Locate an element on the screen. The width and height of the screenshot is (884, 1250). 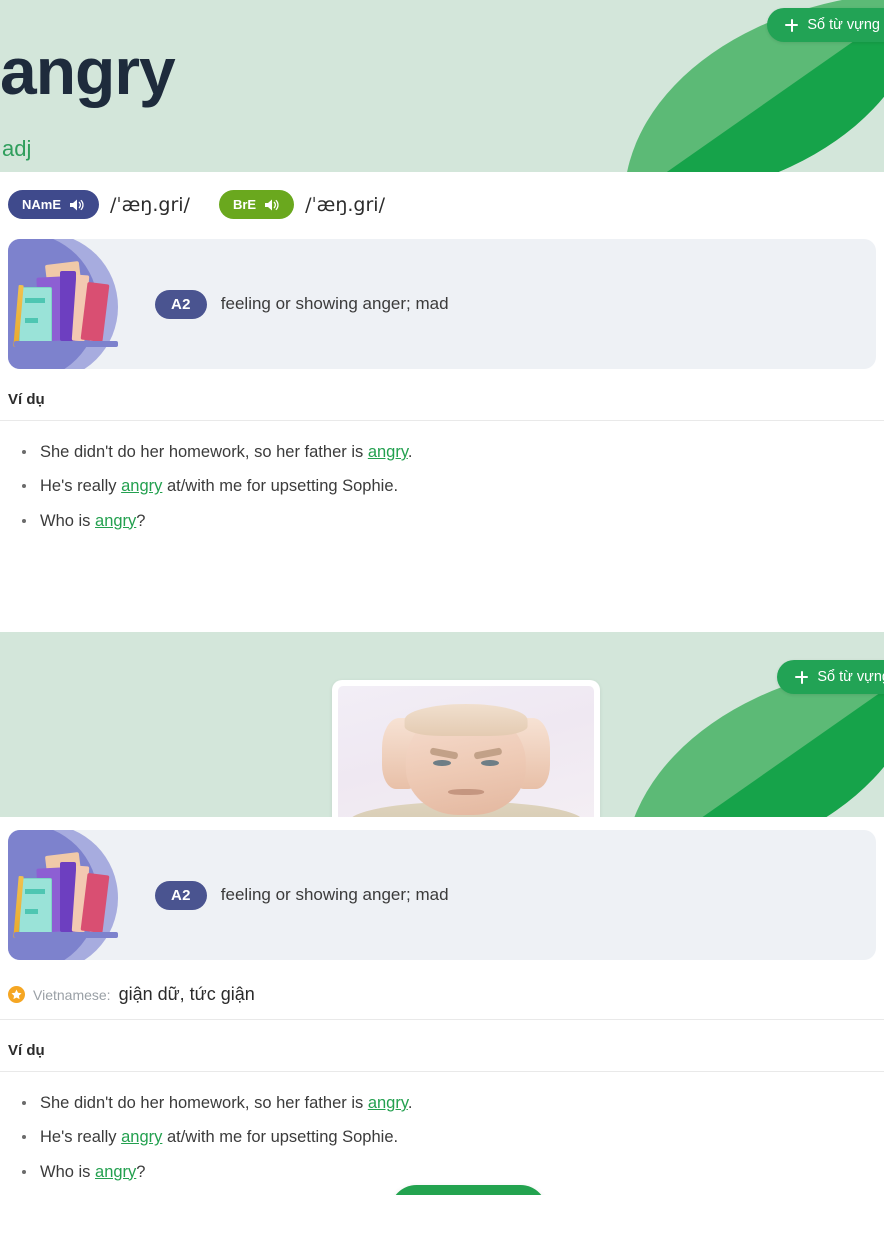
translation-language-label: Vietnamese: is located at coordinates (72, 994).